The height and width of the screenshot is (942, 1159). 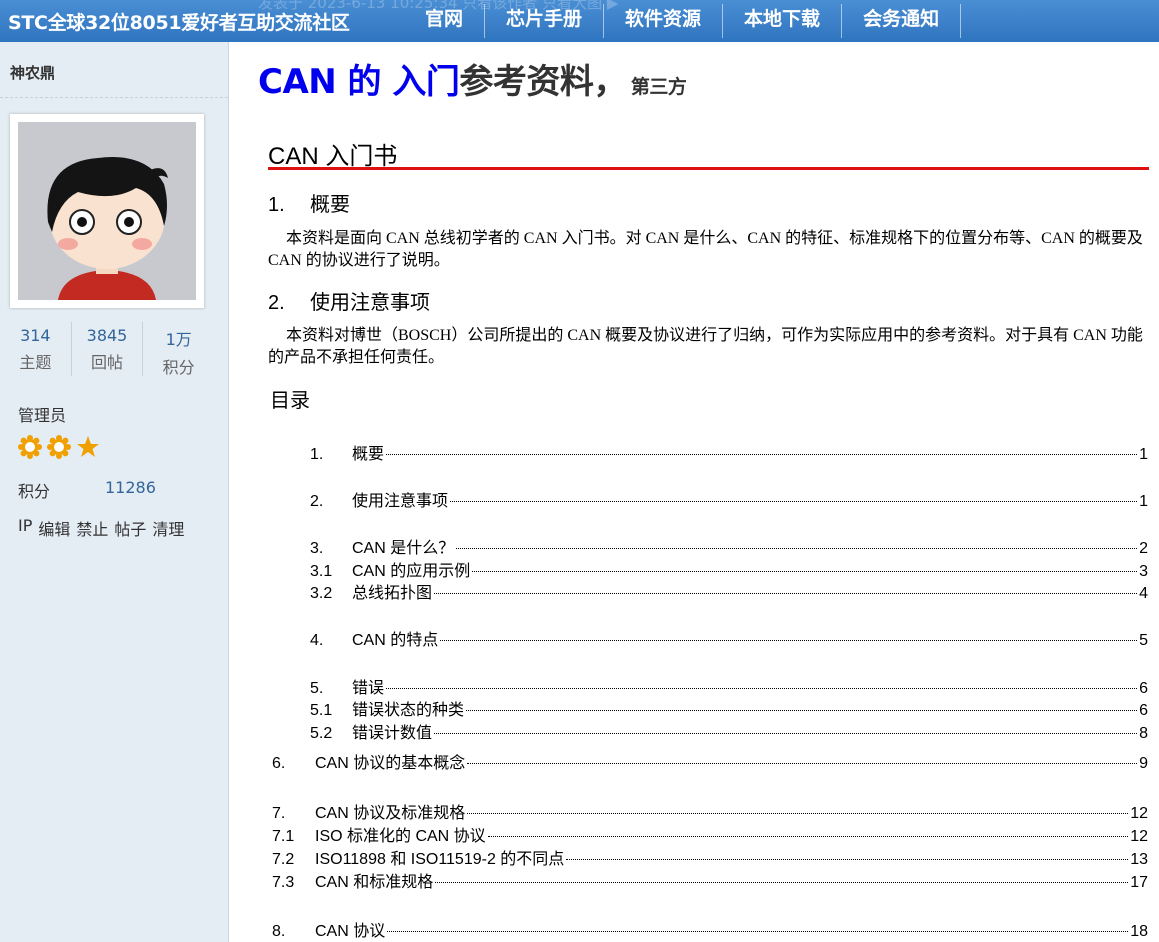 I want to click on toc-entry-number: 3.2, so click(x=321, y=593).